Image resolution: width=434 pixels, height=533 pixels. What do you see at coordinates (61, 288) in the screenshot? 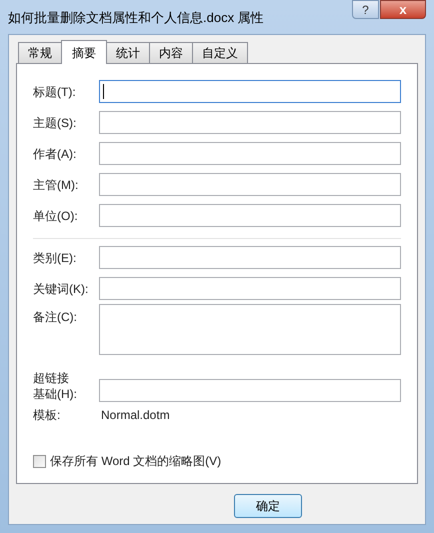
I see `field-label: 关键词(K):` at bounding box center [61, 288].